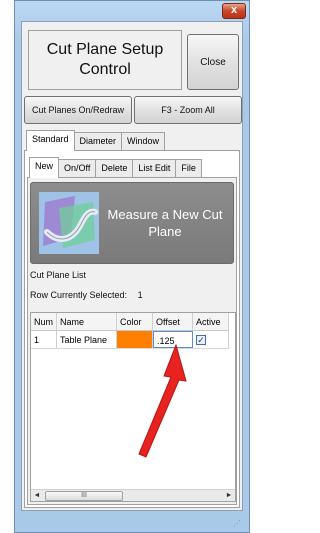 The height and width of the screenshot is (533, 320). Describe the element at coordinates (188, 110) in the screenshot. I see `zoom-all-button: F3 - Zoom All` at that location.